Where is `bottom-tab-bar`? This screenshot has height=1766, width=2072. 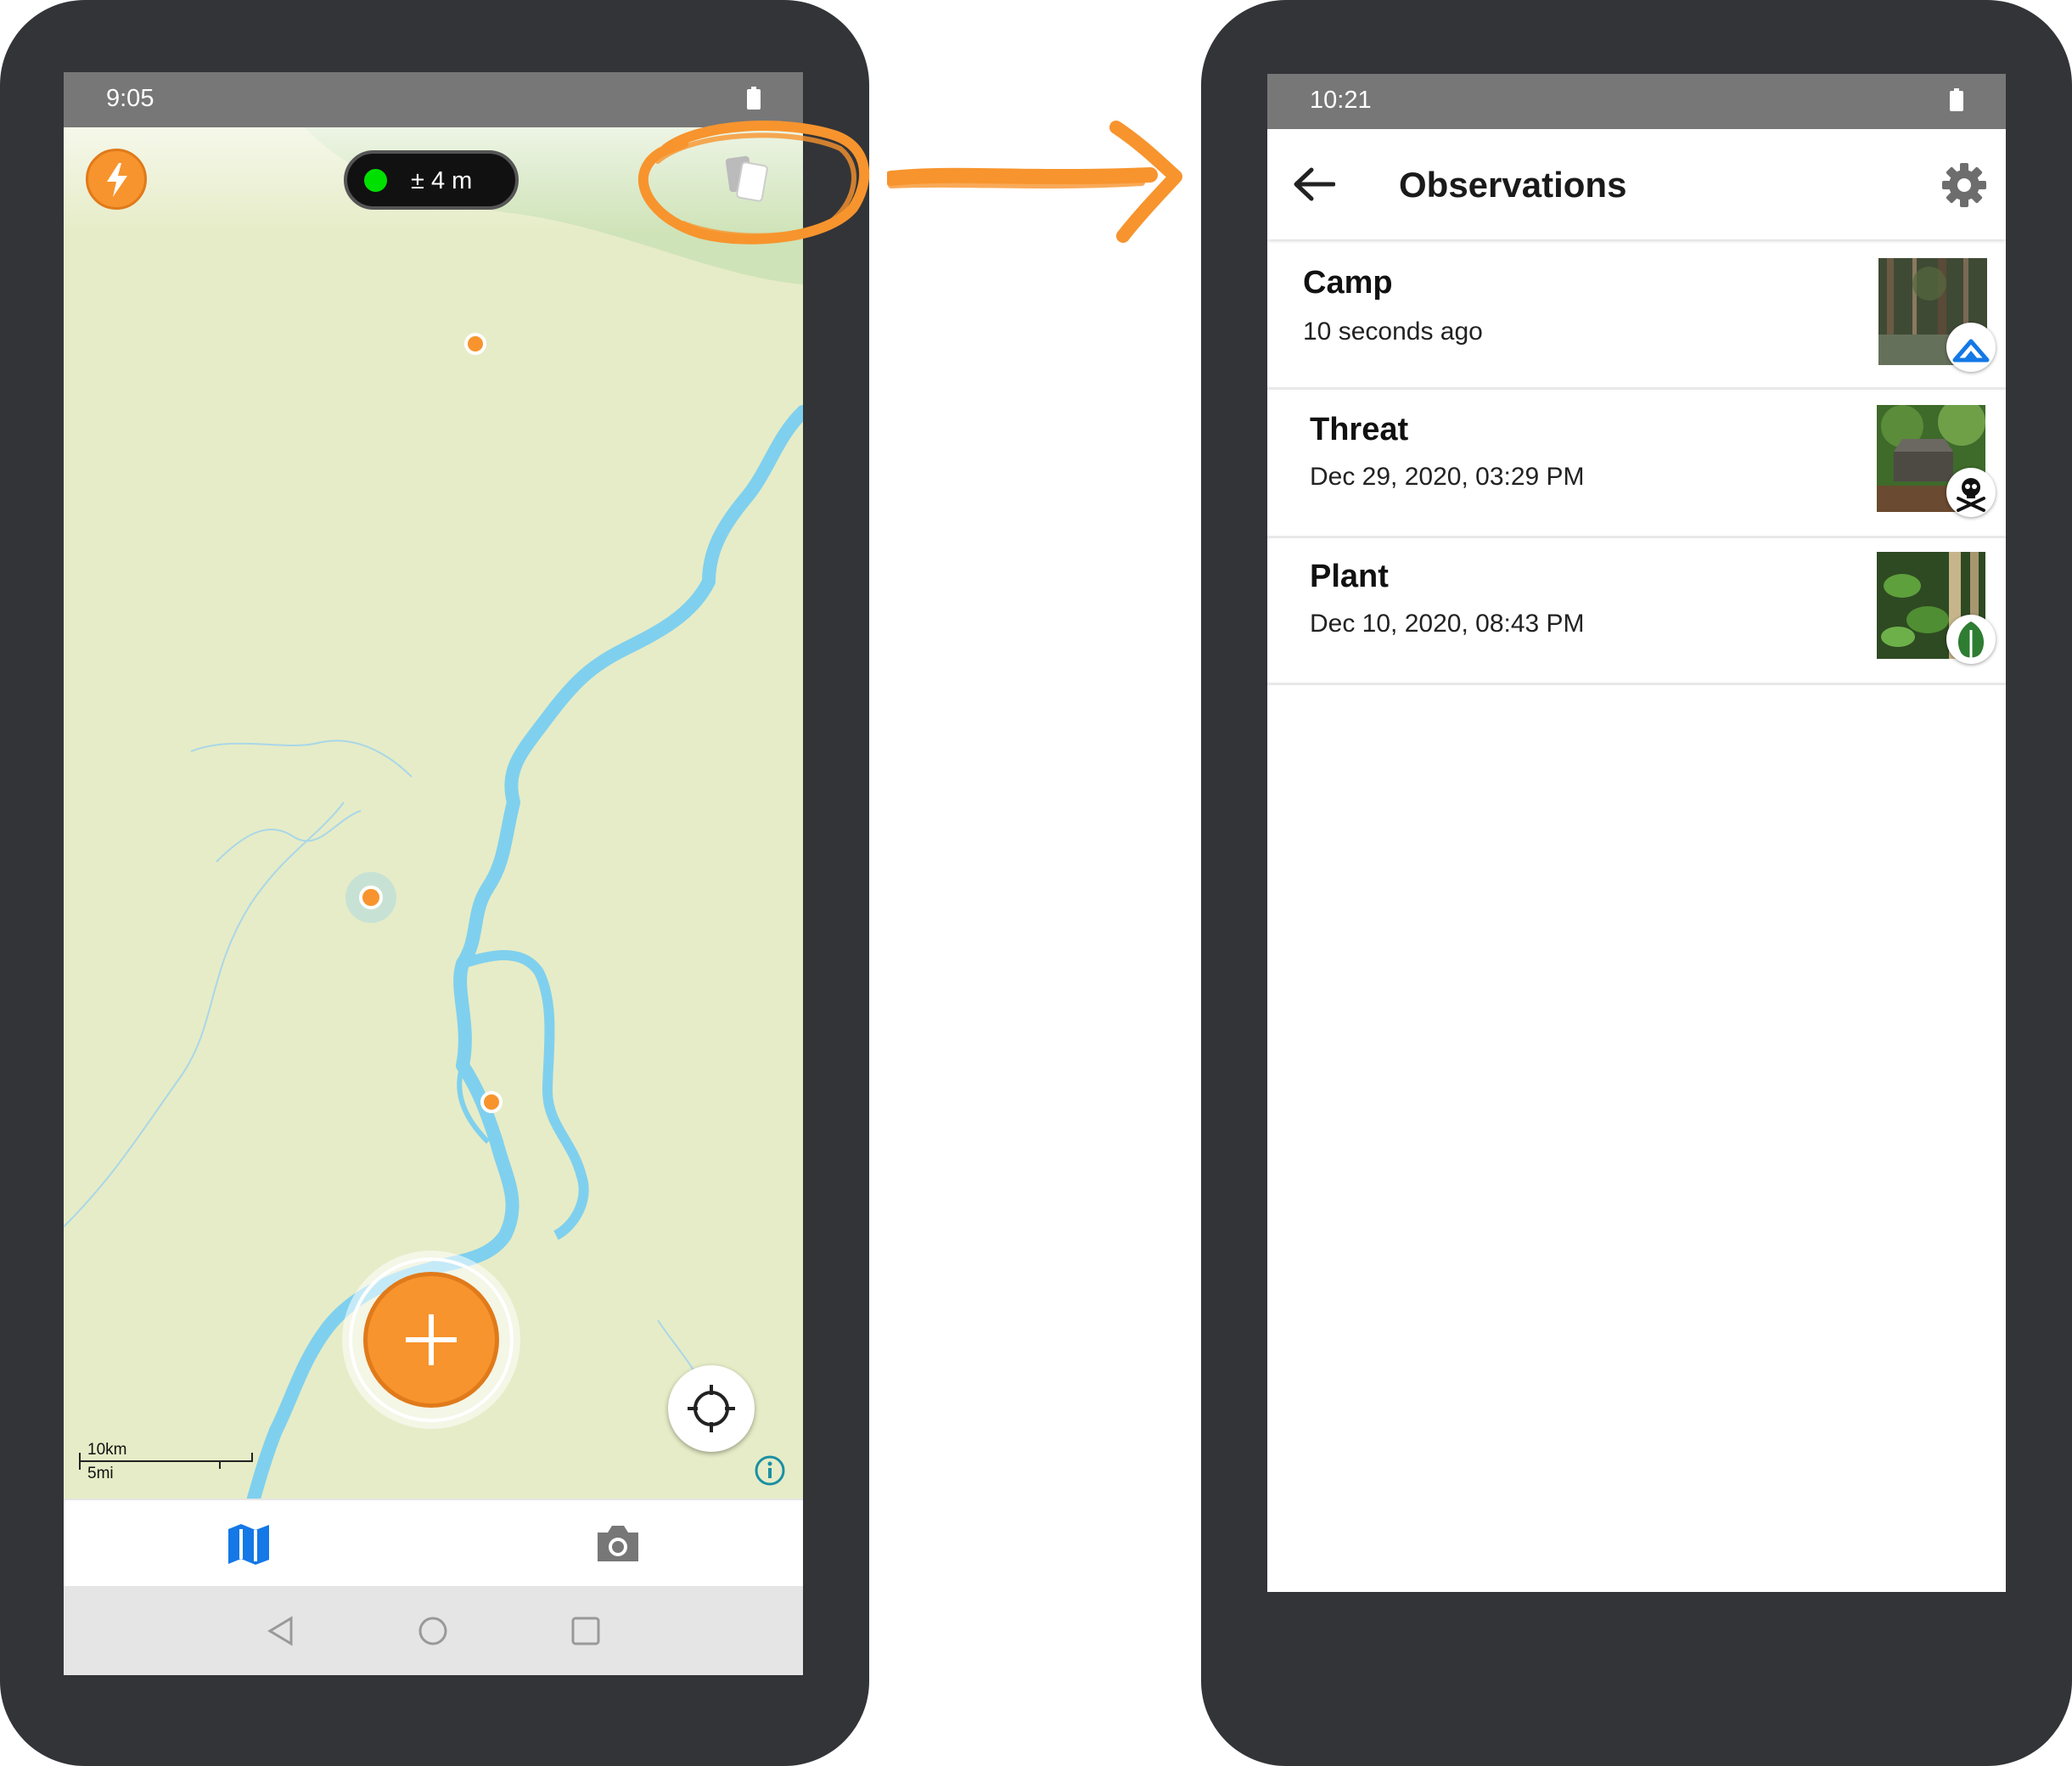
bottom-tab-bar is located at coordinates (433, 1542).